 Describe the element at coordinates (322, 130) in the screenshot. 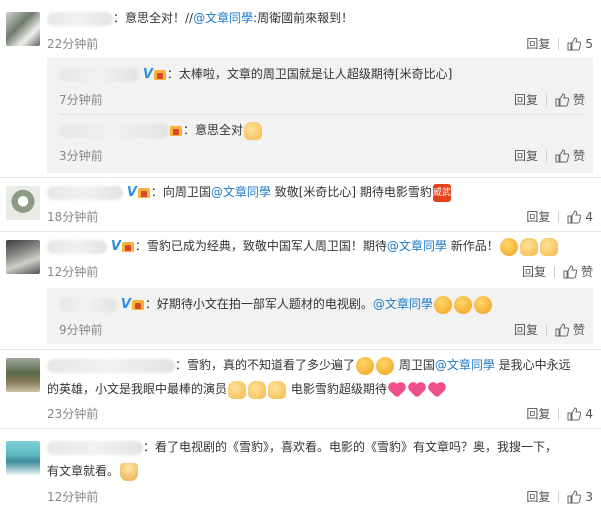

I see `reply-text: ：意思全对` at that location.